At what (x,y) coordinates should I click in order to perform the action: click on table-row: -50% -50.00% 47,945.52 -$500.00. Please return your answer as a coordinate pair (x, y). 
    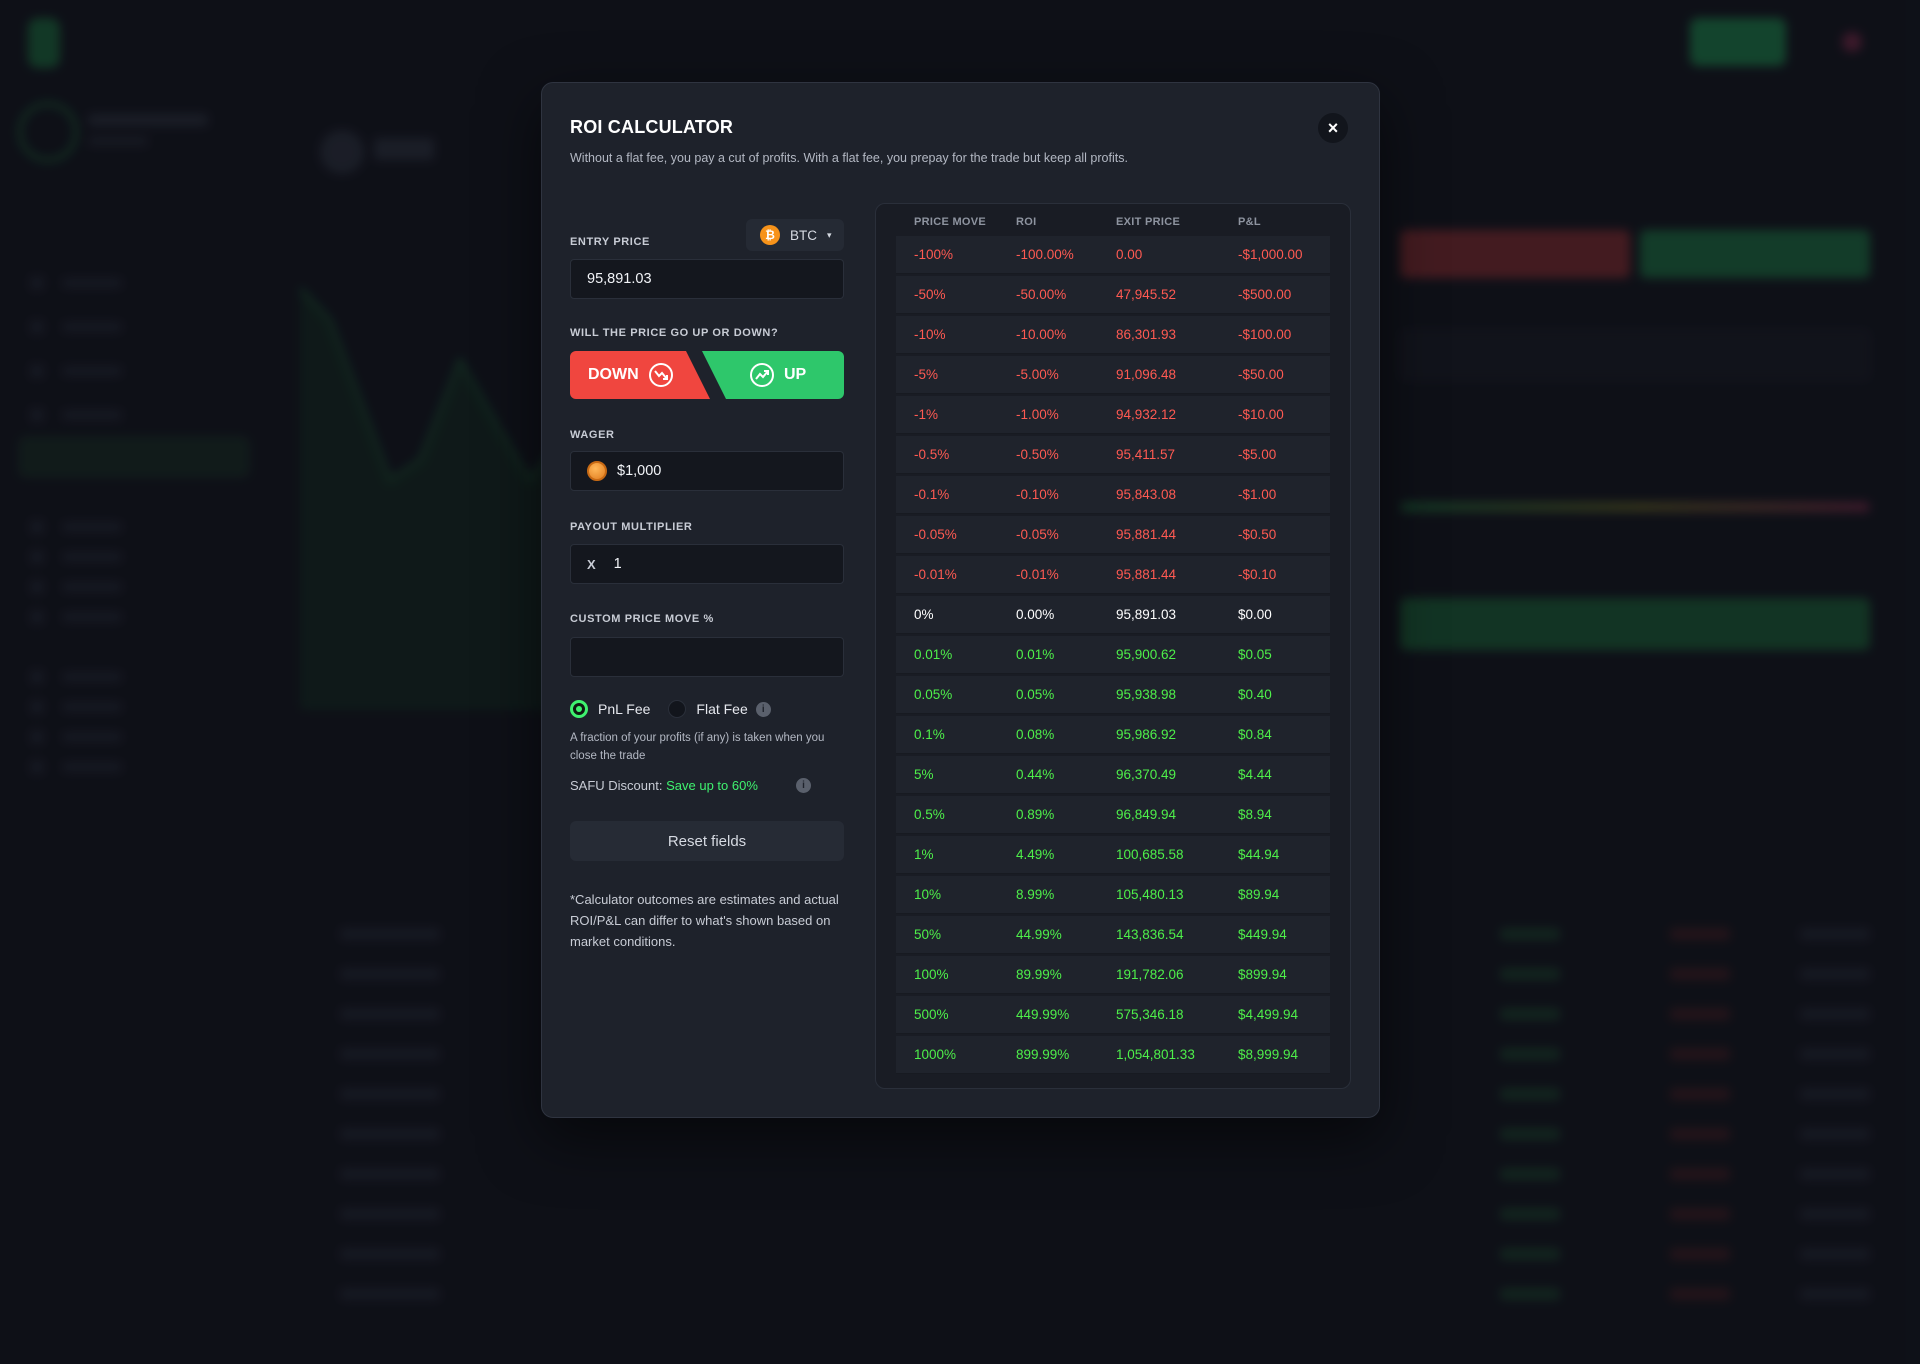
    Looking at the image, I should click on (1113, 295).